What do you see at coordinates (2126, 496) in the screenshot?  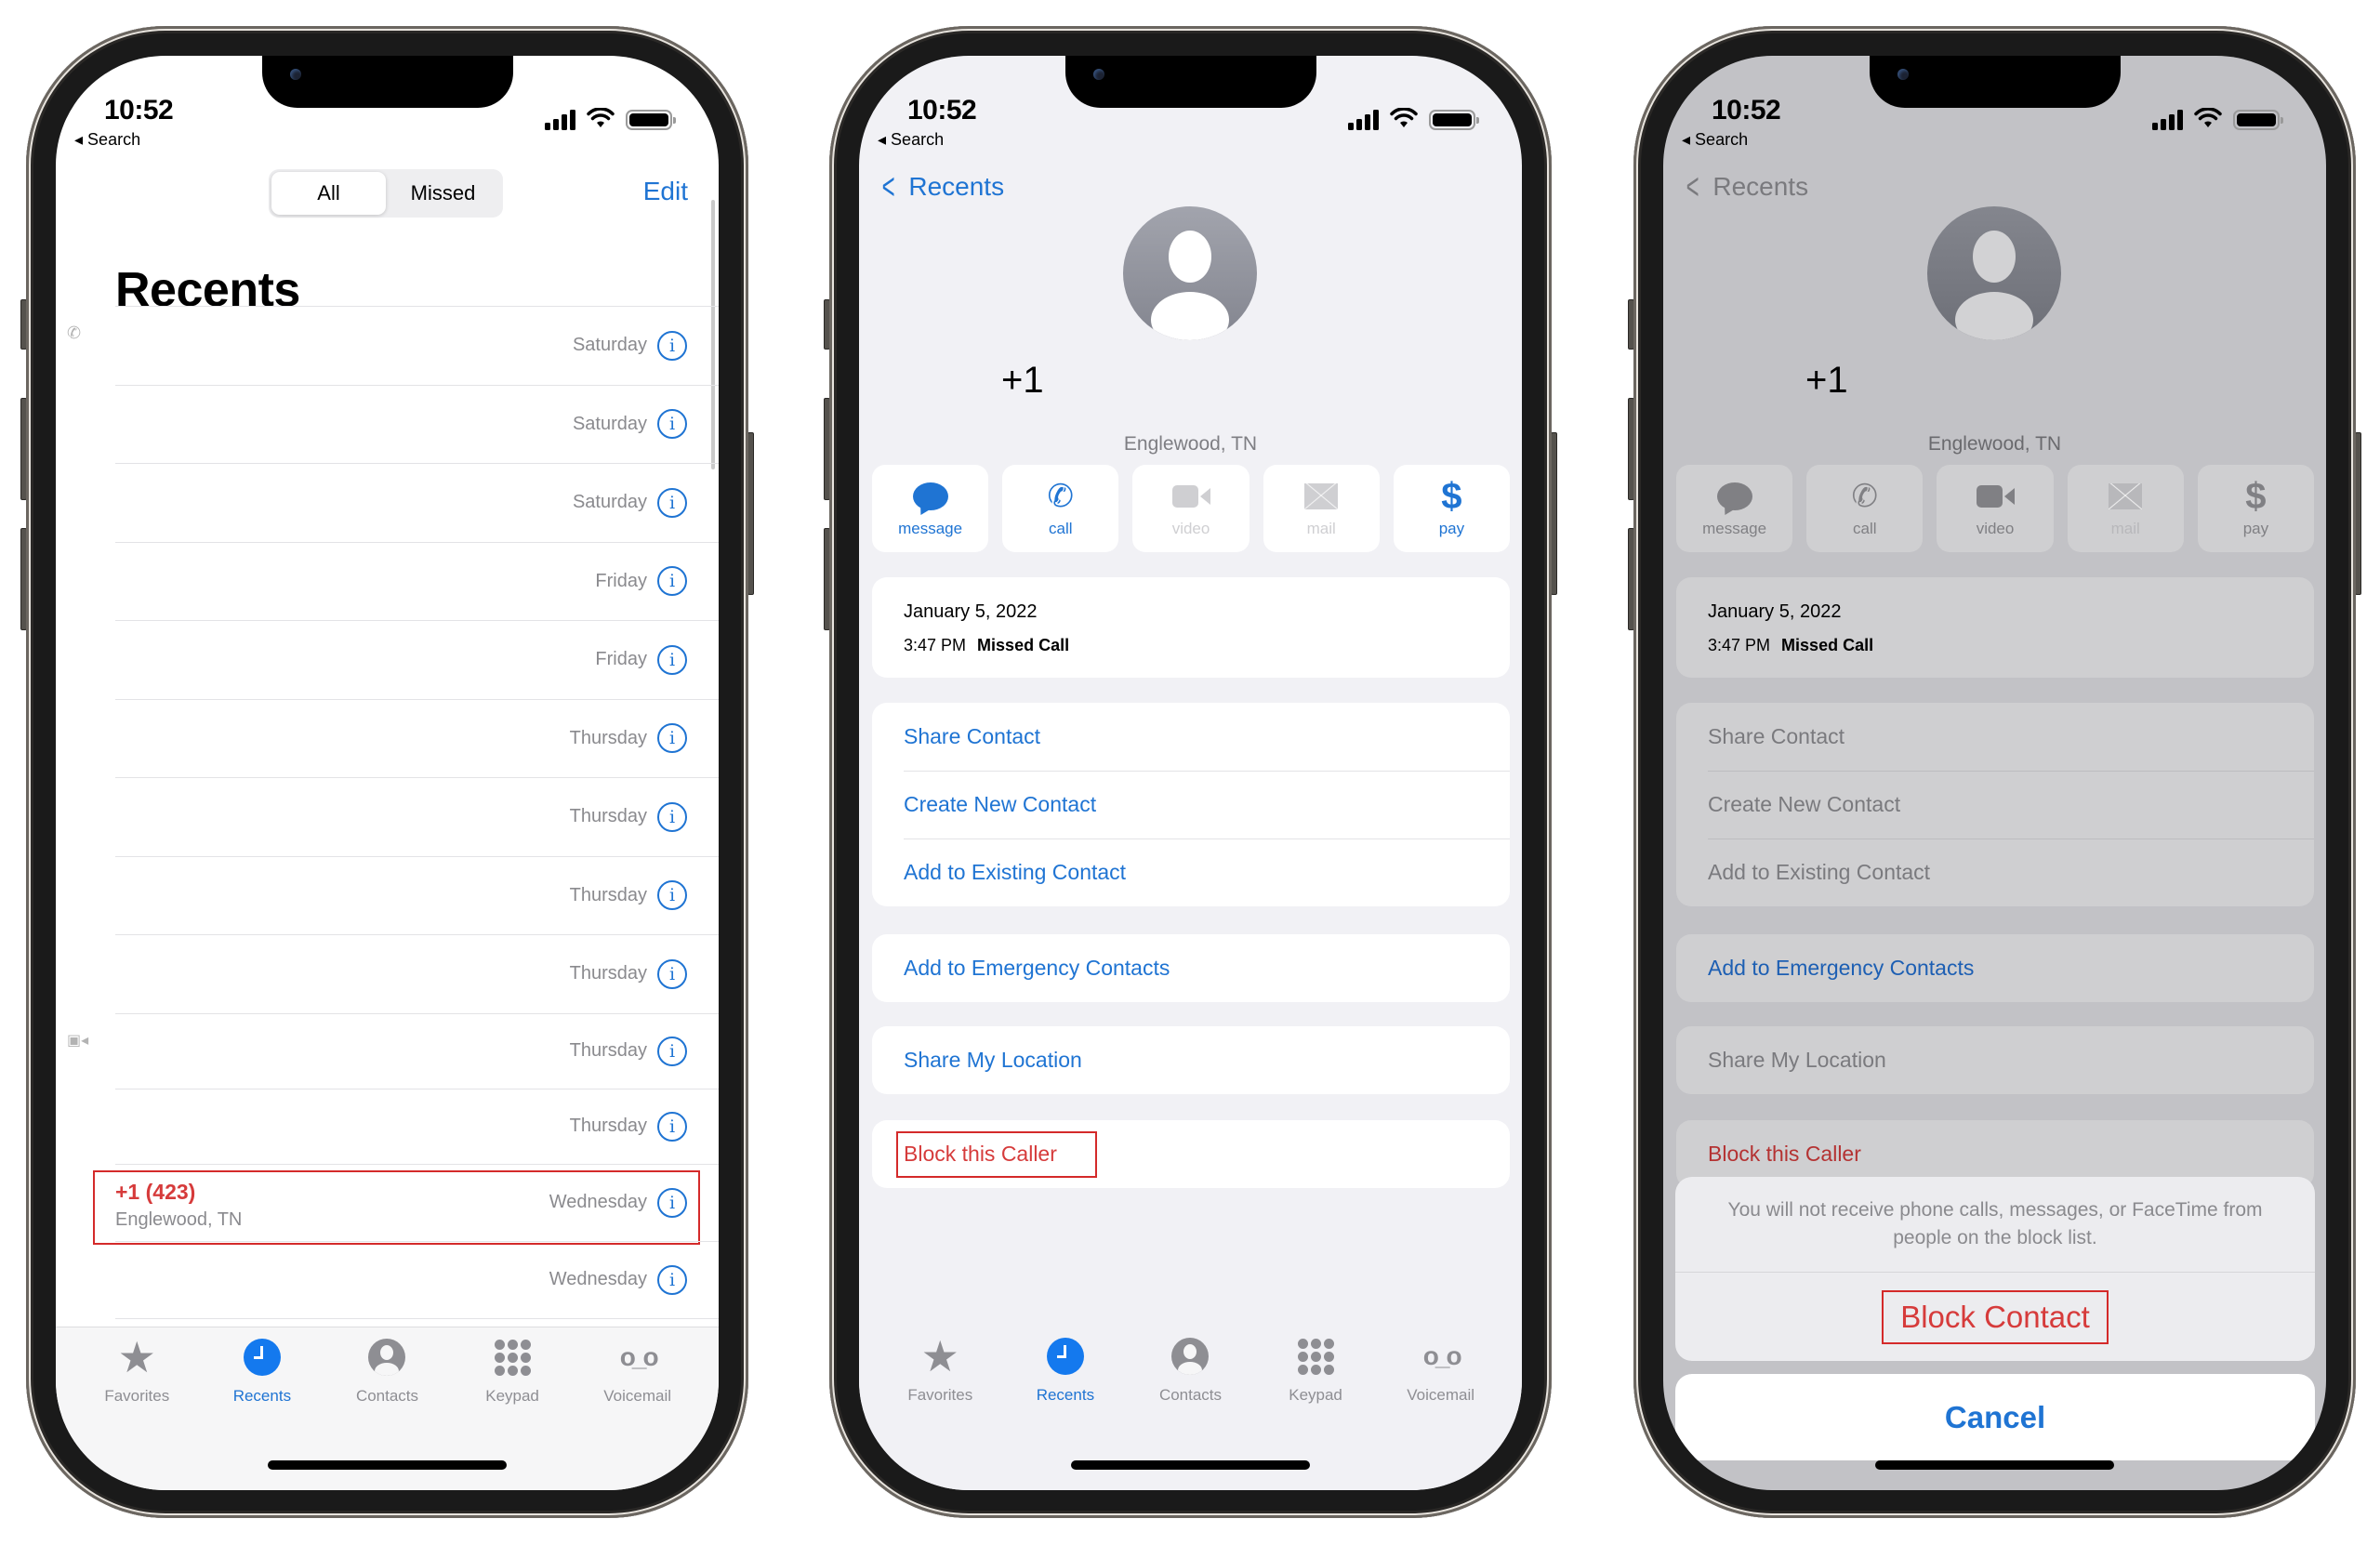 I see `mail-envelope-icon` at bounding box center [2126, 496].